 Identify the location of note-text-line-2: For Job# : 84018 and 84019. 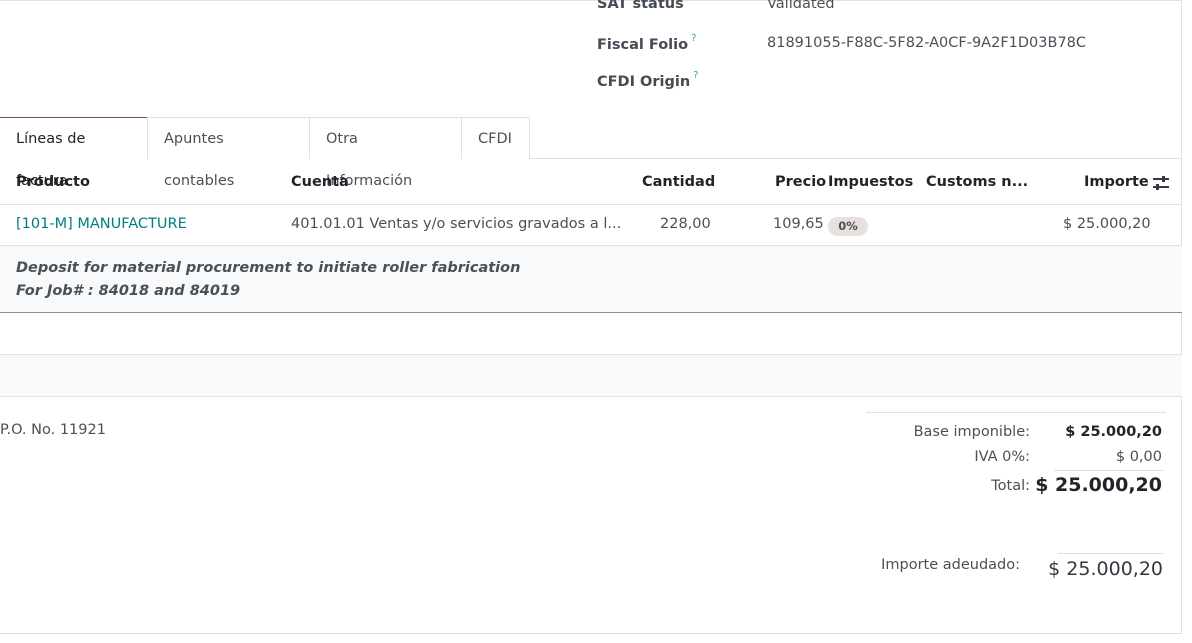
(128, 291).